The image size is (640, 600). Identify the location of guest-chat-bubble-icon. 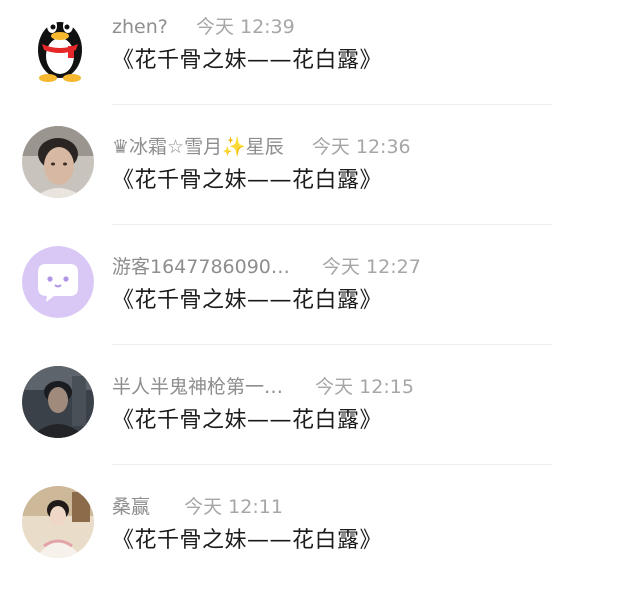
(58, 282).